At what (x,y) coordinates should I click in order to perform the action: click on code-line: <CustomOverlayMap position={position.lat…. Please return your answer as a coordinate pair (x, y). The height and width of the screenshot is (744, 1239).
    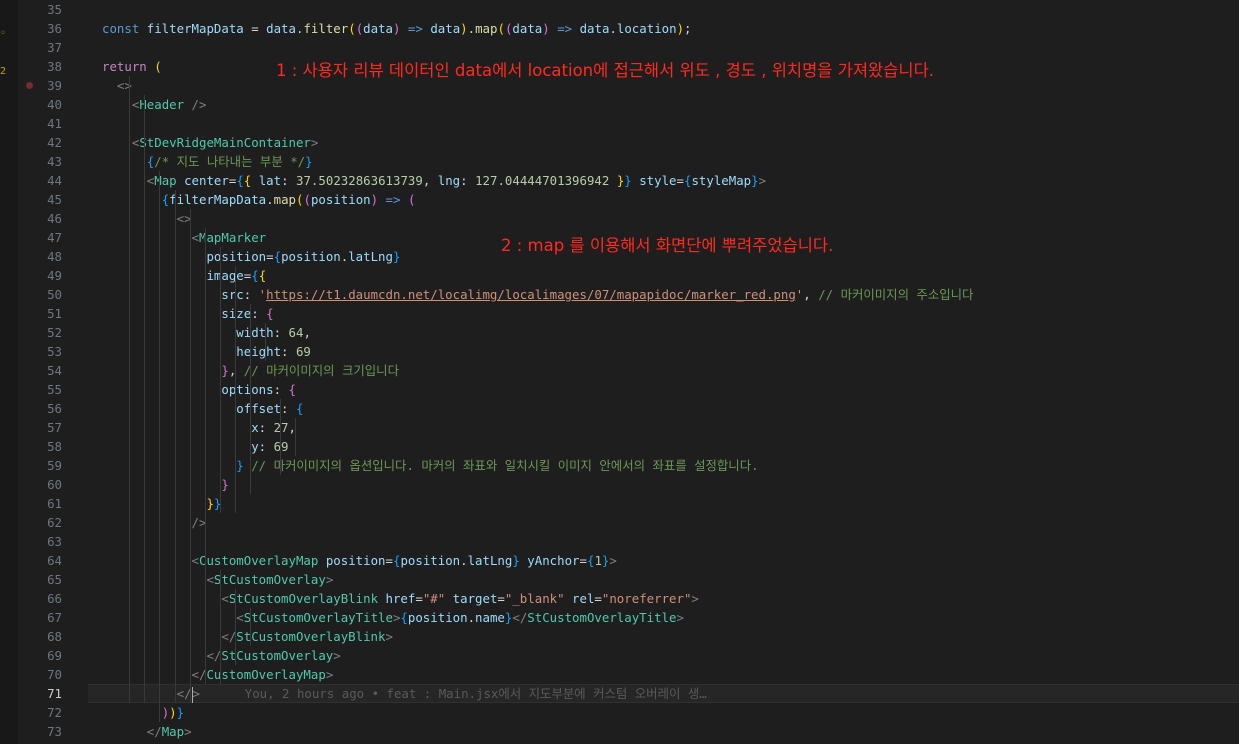
    Looking at the image, I should click on (663, 560).